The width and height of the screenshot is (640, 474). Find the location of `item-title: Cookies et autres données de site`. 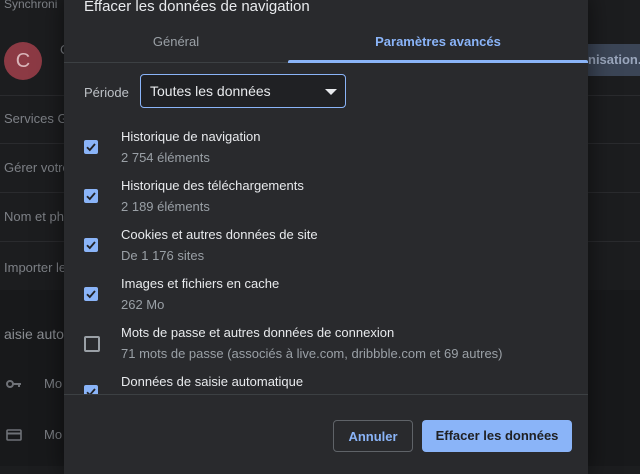

item-title: Cookies et autres données de site is located at coordinates (219, 234).